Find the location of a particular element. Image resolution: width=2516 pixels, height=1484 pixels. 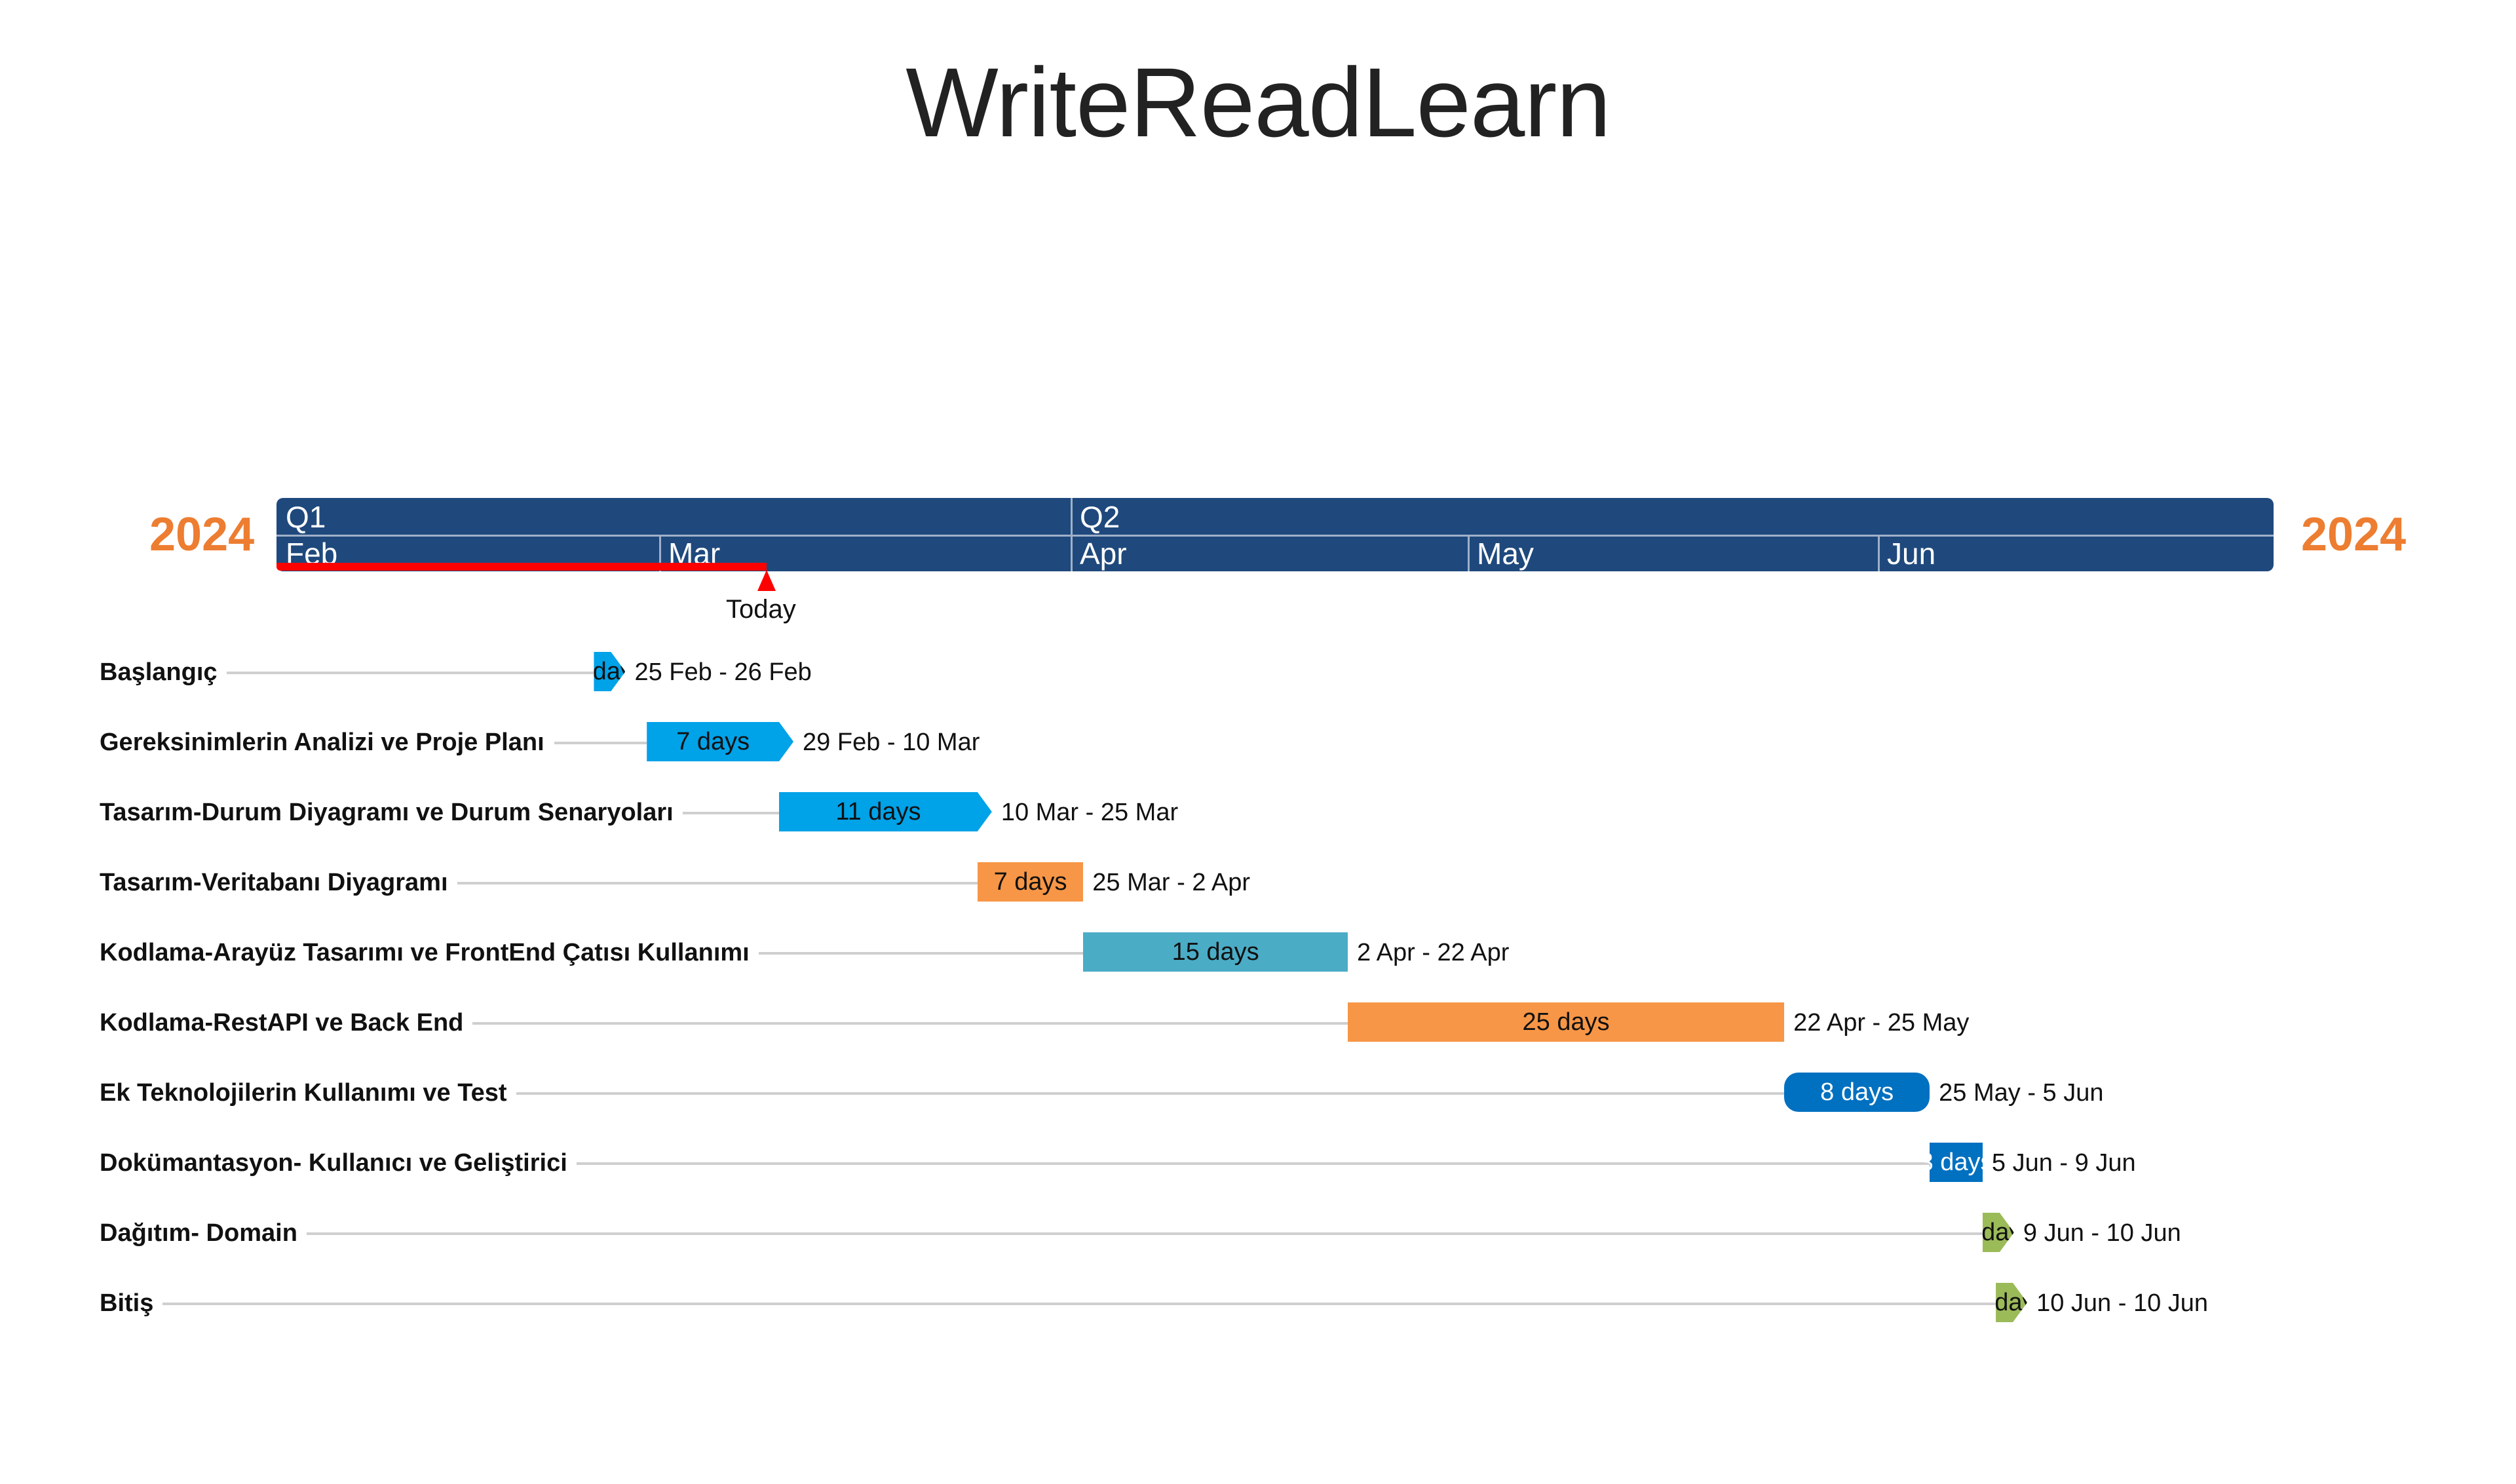

task-name: Başlangıç is located at coordinates (159, 672).